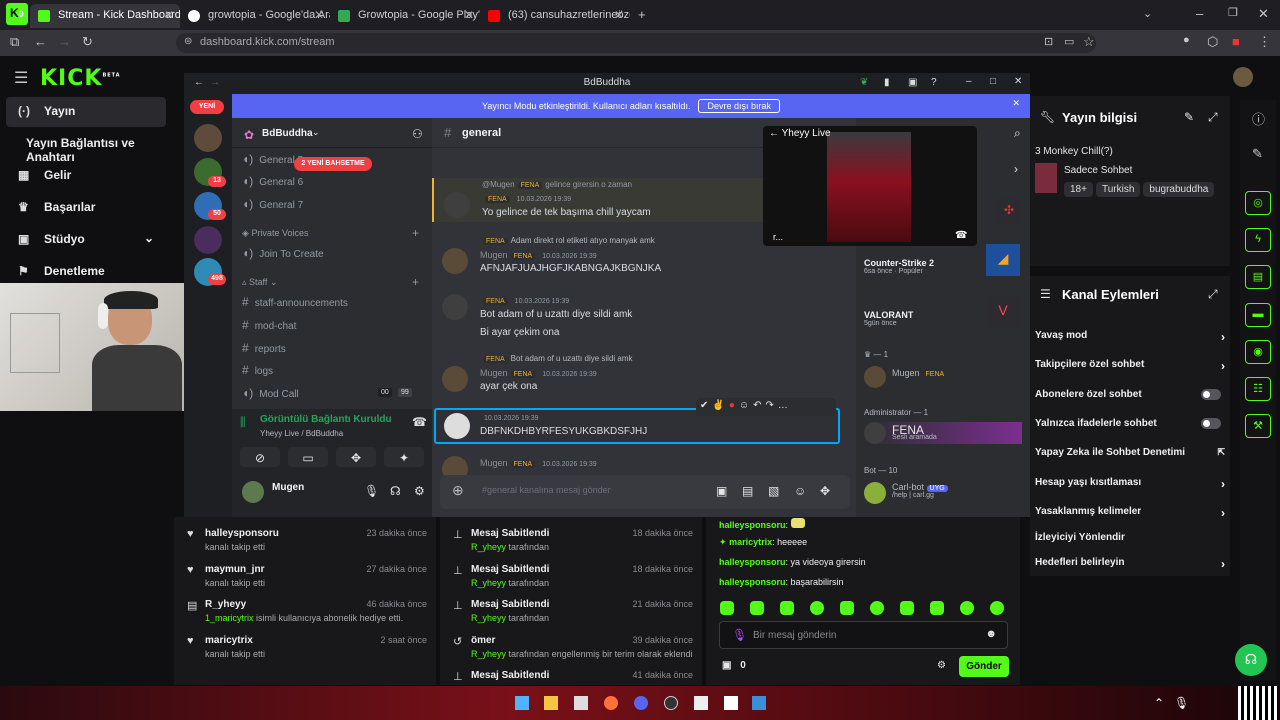 This screenshot has height=720, width=1280. I want to click on layout-icon: ☷, so click(1258, 389).